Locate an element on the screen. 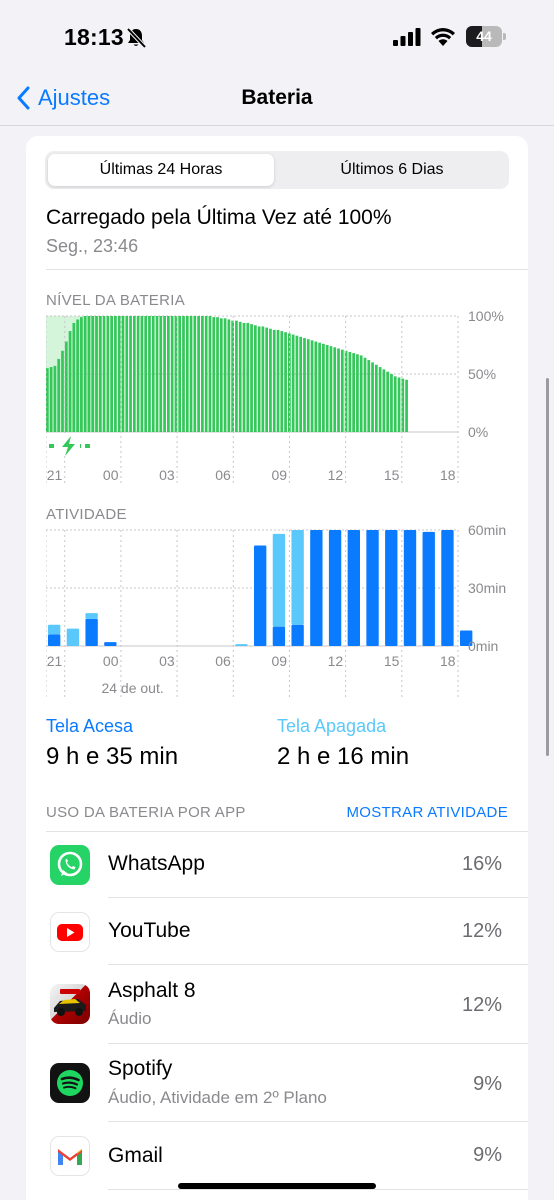 Image resolution: width=554 pixels, height=1200 pixels. last-charge-title: Carregado pela Última Vez até 100% is located at coordinates (219, 217).